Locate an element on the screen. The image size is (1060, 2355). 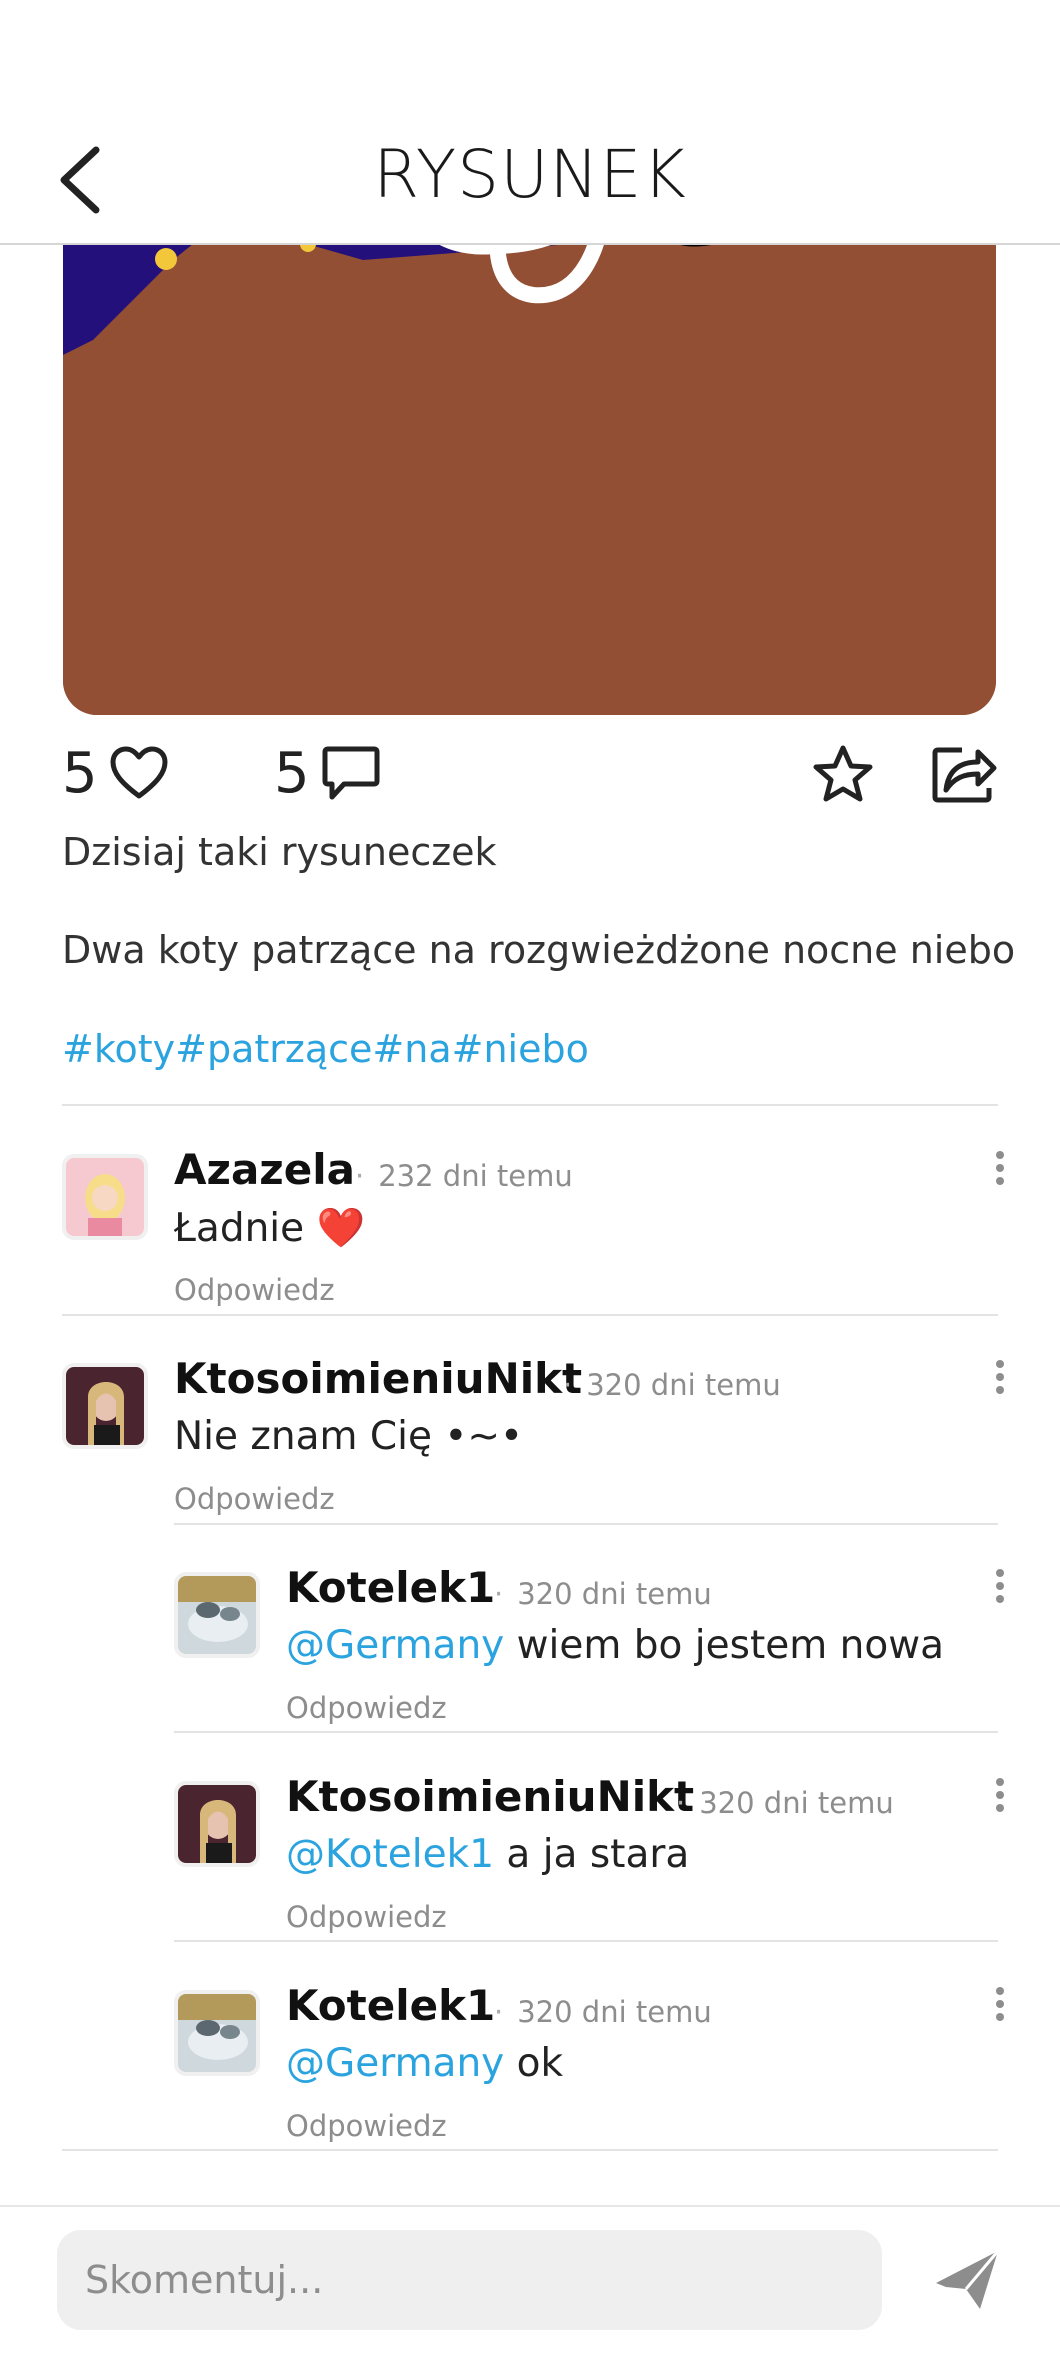
page-title: RYSUNEK is located at coordinates (530, 174).